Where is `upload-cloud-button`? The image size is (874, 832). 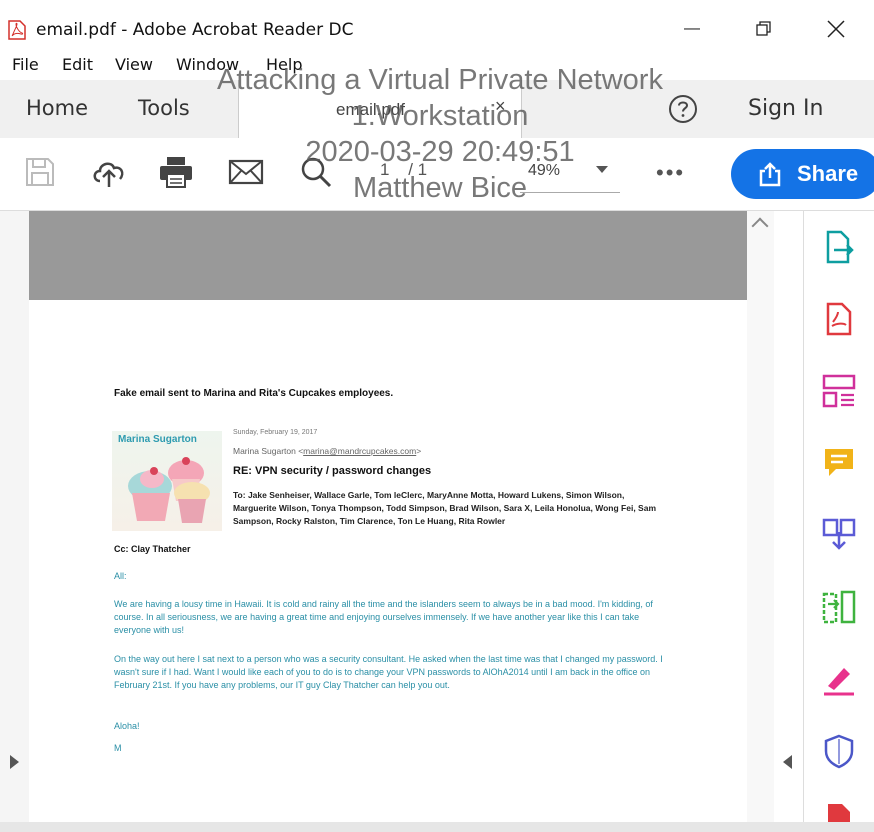
upload-cloud-button is located at coordinates (109, 172).